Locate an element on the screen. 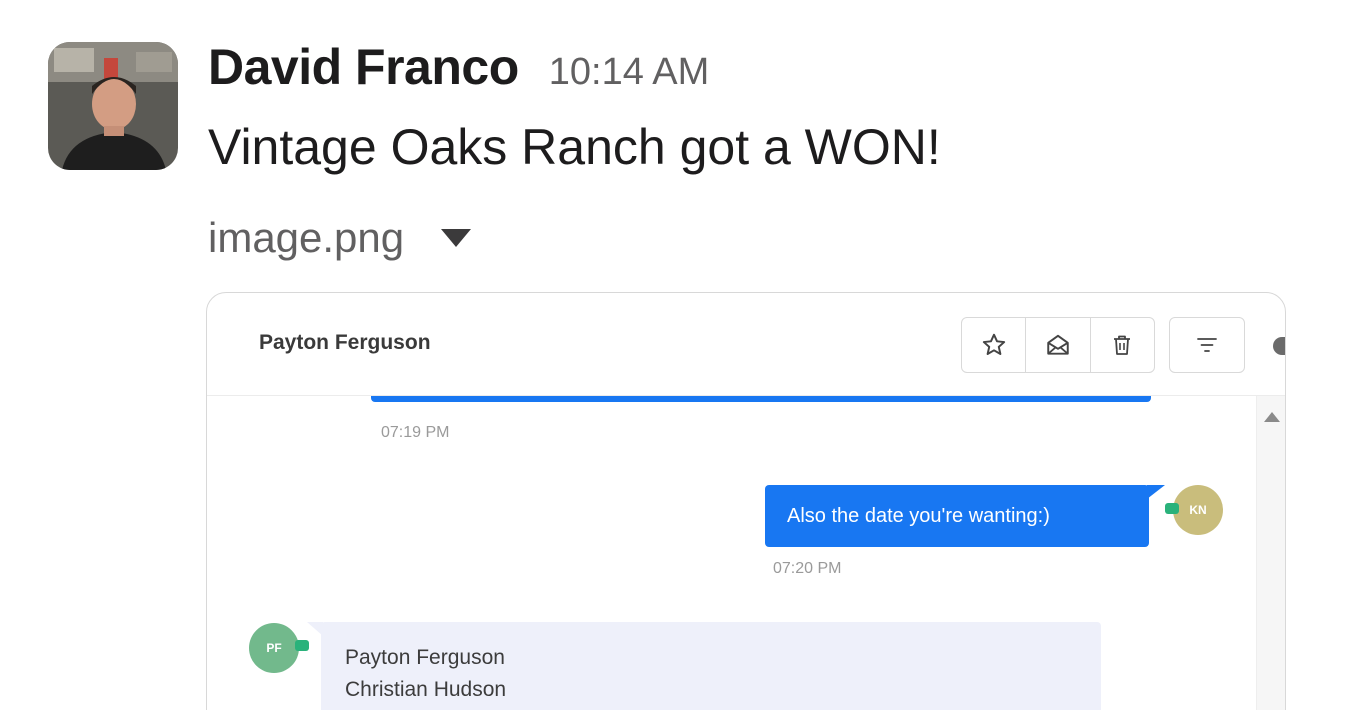 The height and width of the screenshot is (710, 1354). star-button is located at coordinates (994, 345).